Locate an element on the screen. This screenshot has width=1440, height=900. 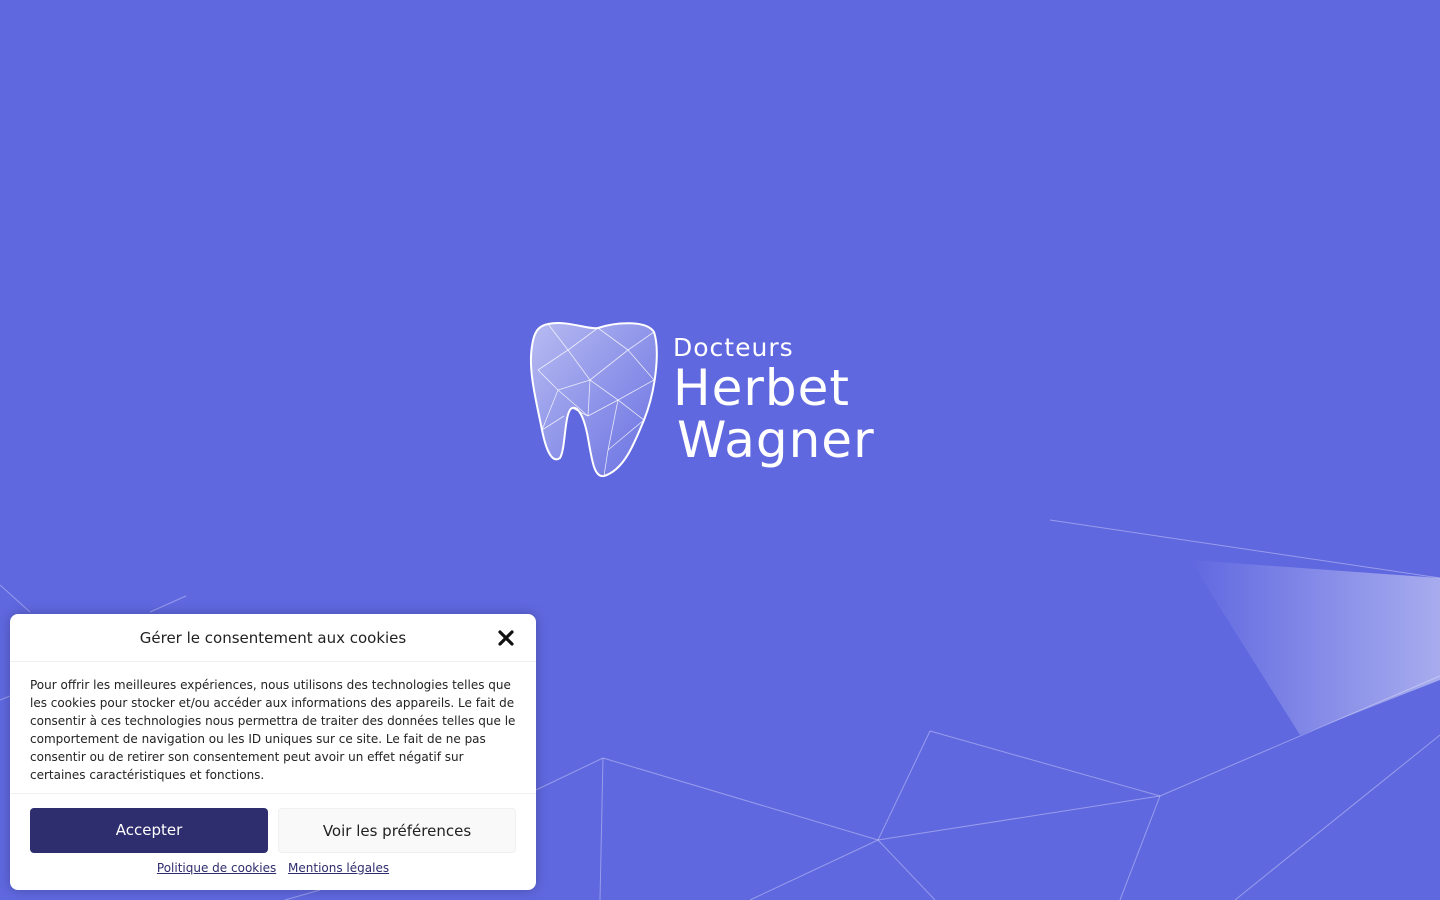
close-icon is located at coordinates (506, 638).